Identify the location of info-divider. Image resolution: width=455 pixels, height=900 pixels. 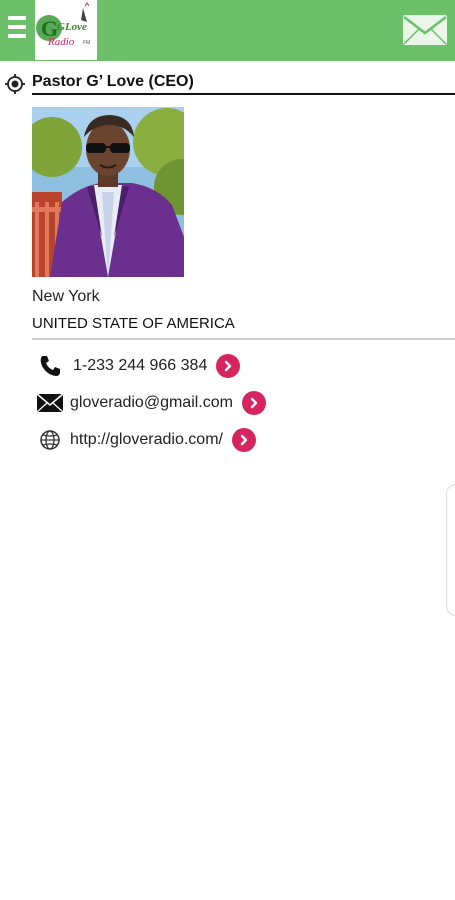
(243, 339).